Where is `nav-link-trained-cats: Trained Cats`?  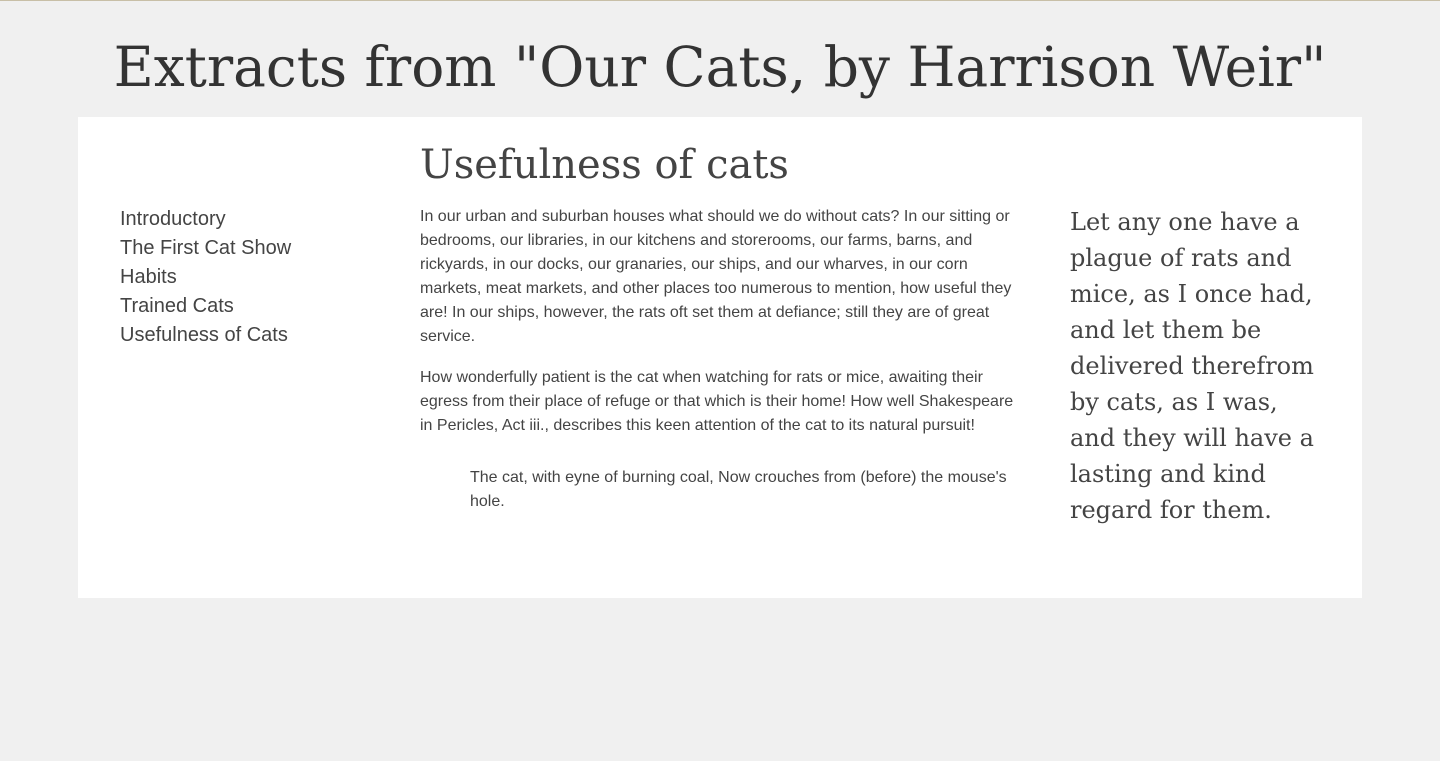 nav-link-trained-cats: Trained Cats is located at coordinates (250, 306).